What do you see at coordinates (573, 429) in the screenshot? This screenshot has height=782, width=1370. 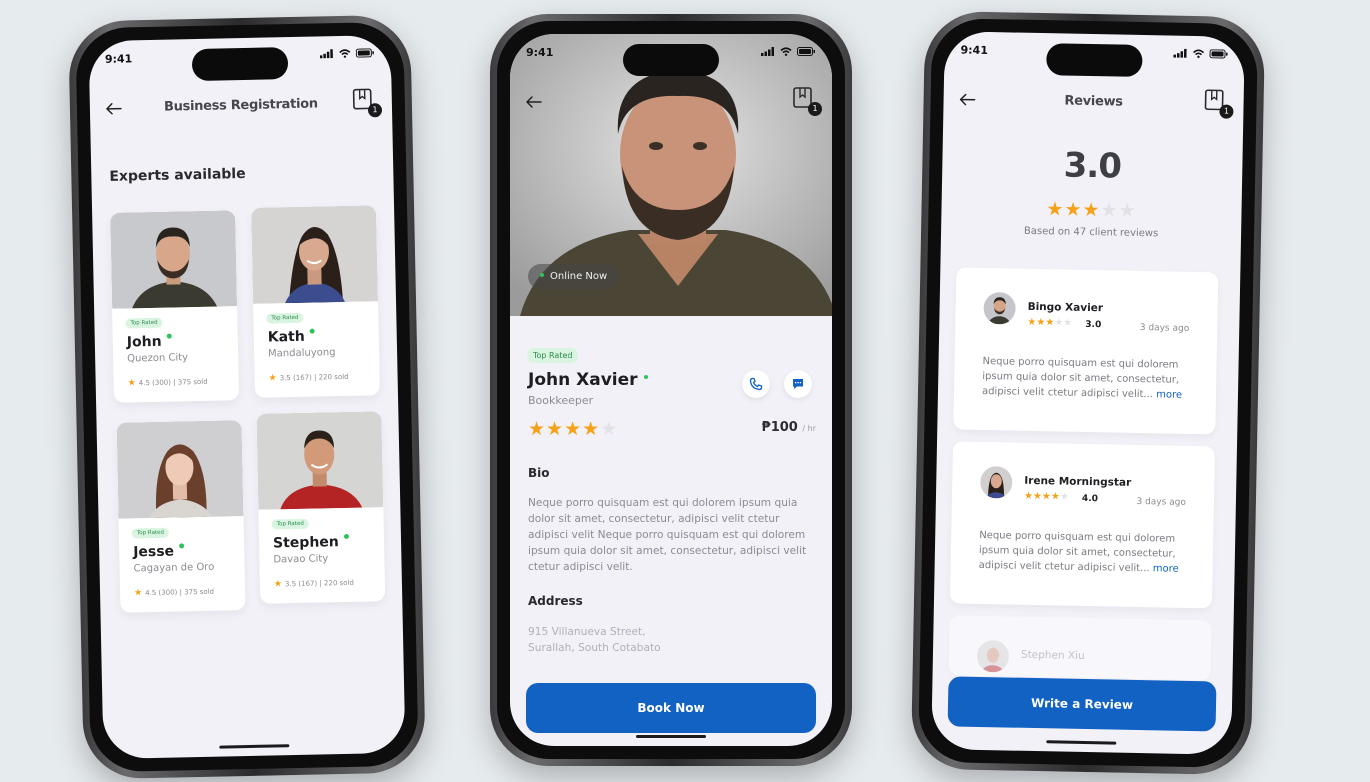 I see `rating-stars: ★★★★★` at bounding box center [573, 429].